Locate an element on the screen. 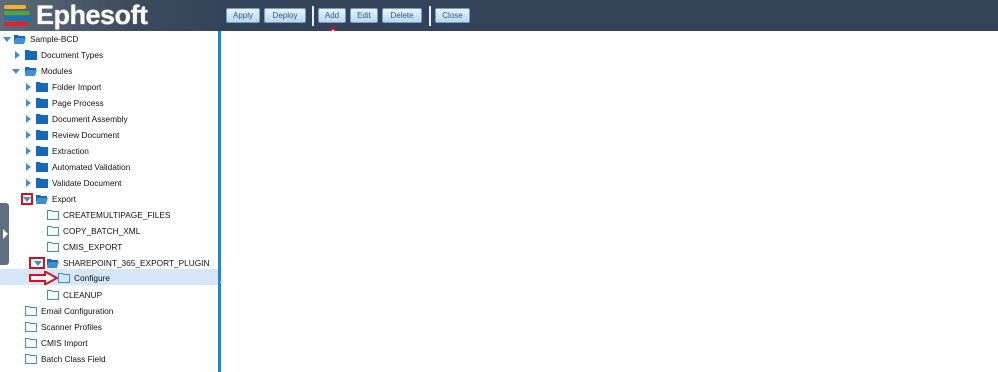  tree-label: Validate Document is located at coordinates (87, 183).